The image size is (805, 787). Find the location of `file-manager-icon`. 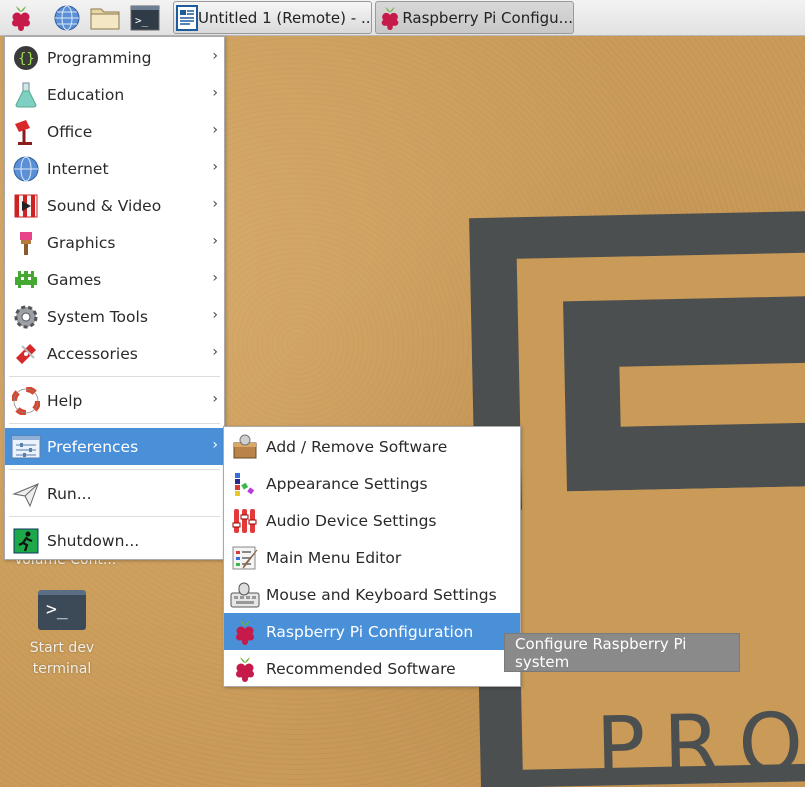

file-manager-icon is located at coordinates (105, 18).